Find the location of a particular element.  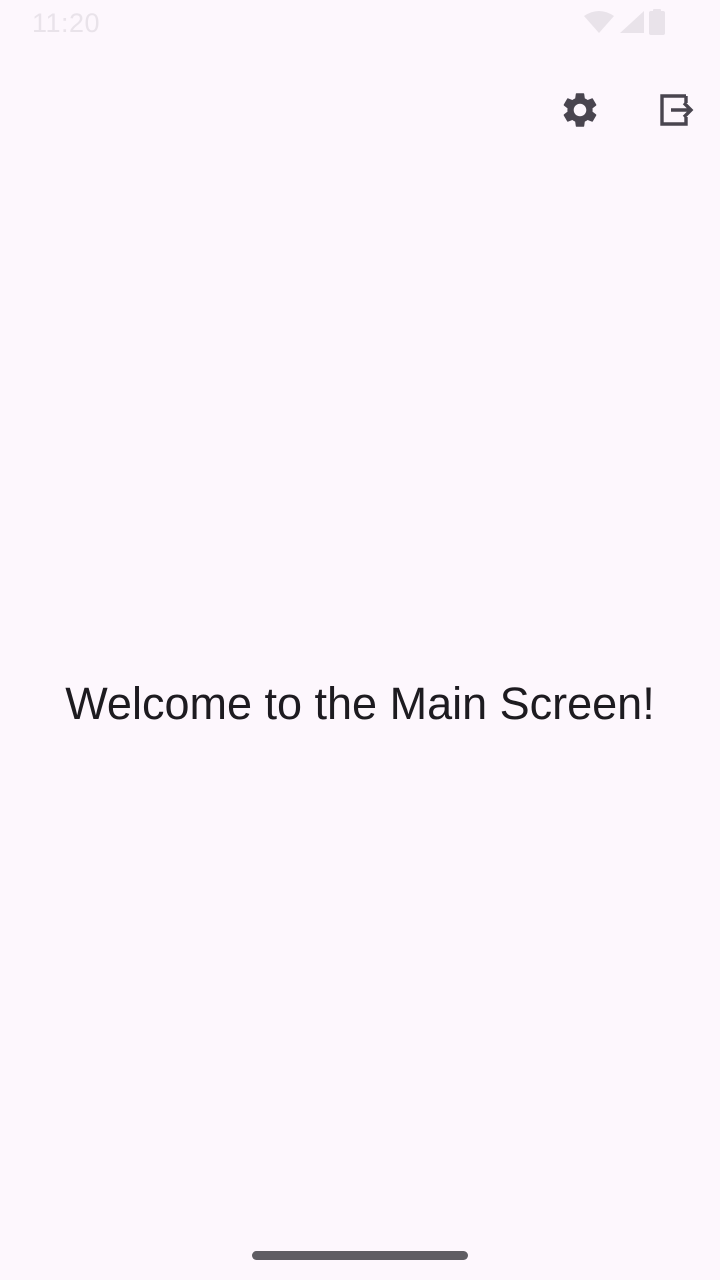

settings-button is located at coordinates (580, 112).